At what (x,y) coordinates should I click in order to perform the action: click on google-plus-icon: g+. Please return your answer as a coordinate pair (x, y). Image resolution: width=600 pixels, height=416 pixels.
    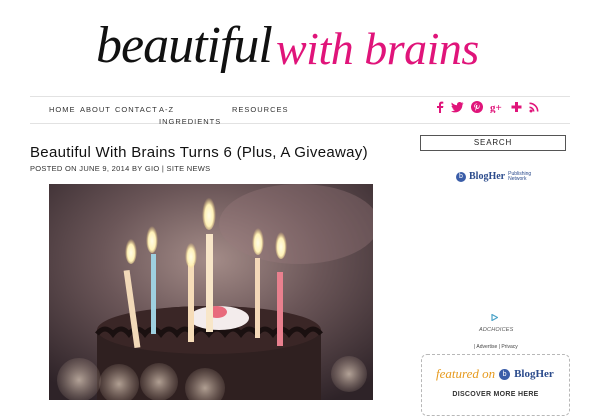
    Looking at the image, I should click on (497, 108).